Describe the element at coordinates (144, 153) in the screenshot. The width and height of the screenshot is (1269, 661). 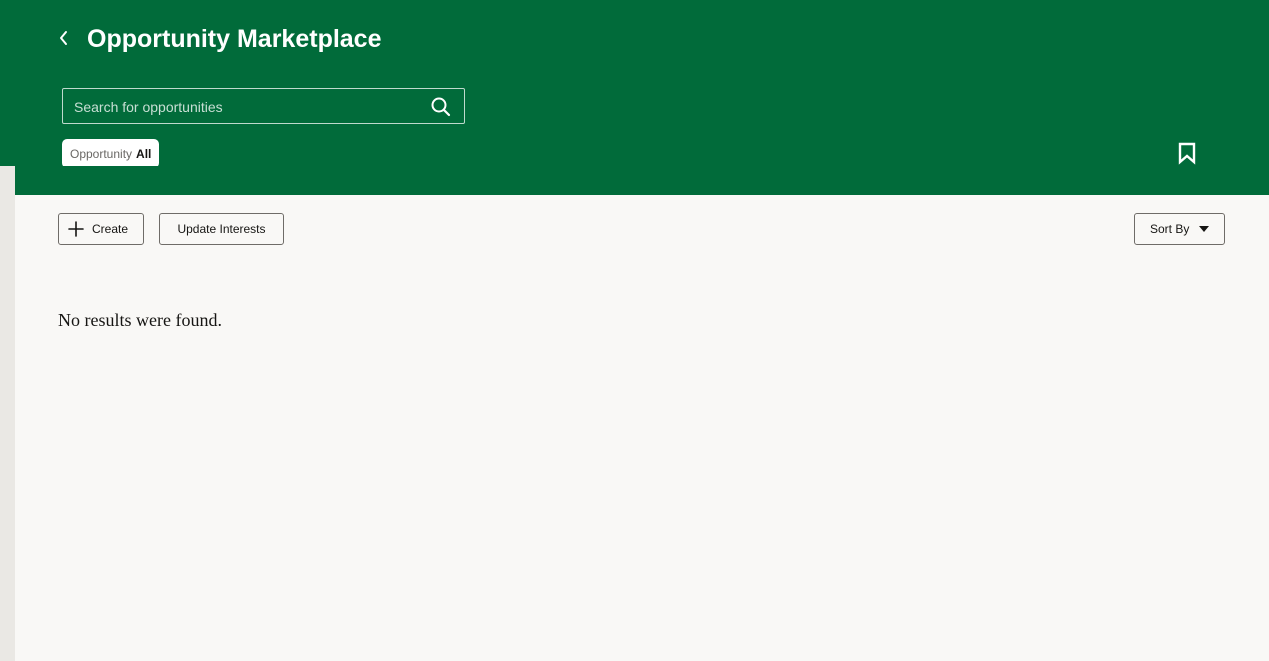
I see `filter-chip-value: All` at that location.